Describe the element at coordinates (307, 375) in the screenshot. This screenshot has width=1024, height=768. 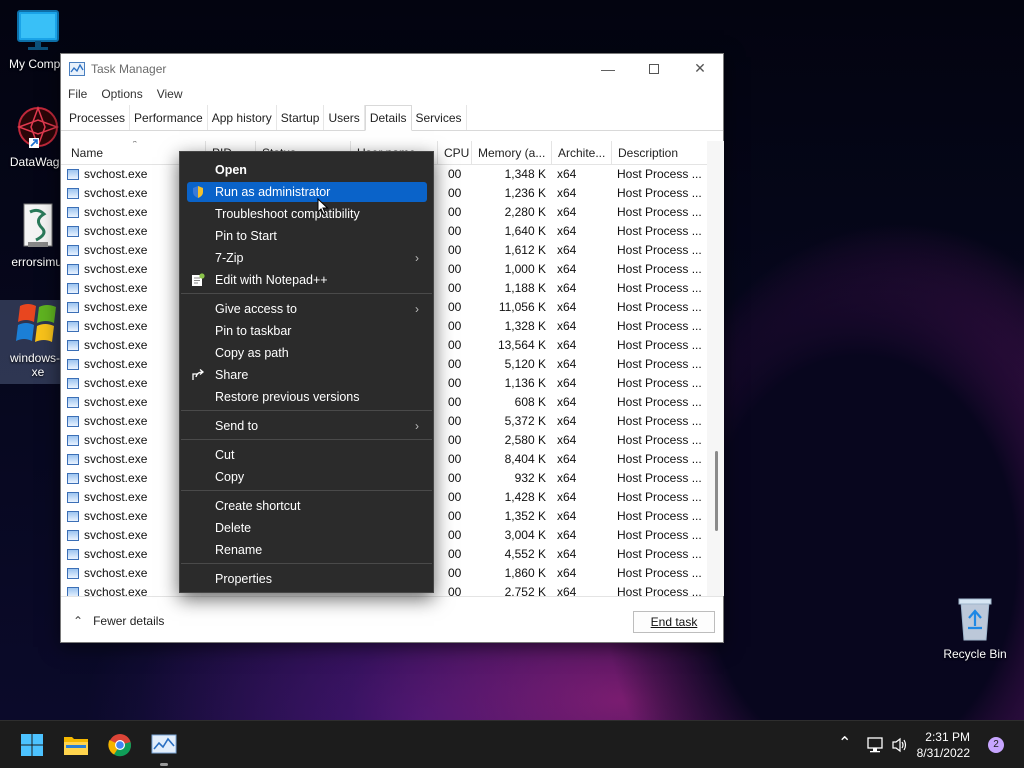
I see `menu-item-share: Share` at that location.